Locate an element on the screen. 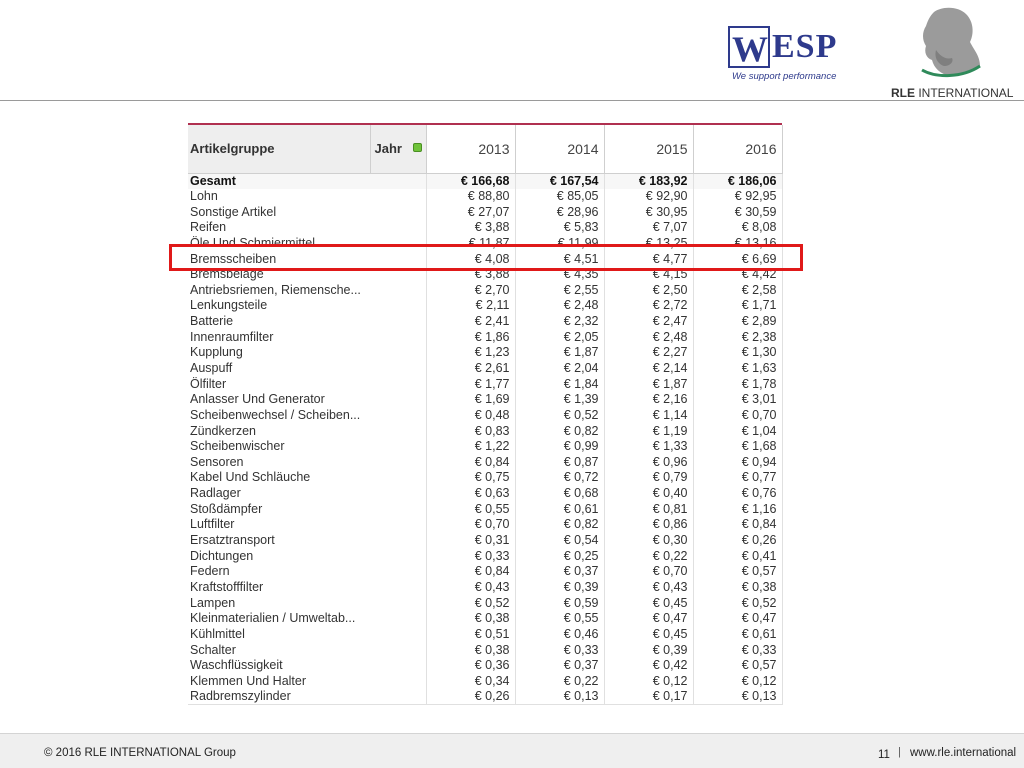 The width and height of the screenshot is (1024, 768). row-value: € 0,30 is located at coordinates (649, 540).